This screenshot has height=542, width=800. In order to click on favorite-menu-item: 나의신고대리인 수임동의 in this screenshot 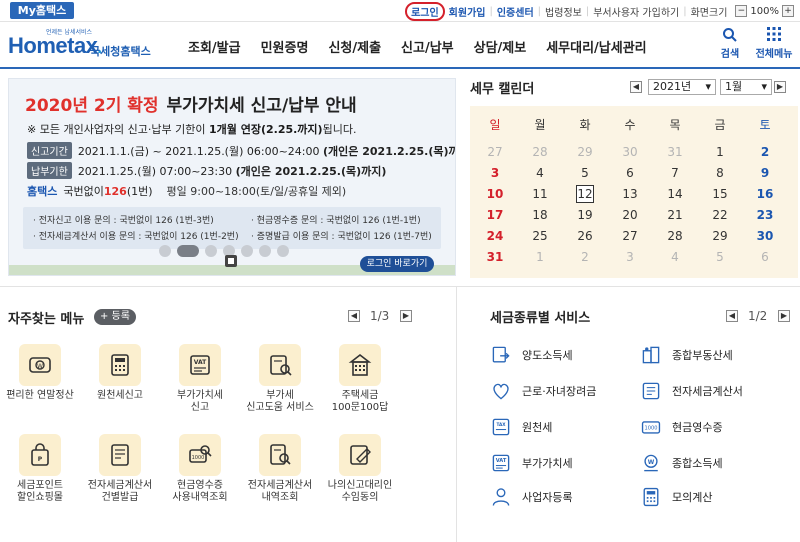, I will do `click(360, 469)`.